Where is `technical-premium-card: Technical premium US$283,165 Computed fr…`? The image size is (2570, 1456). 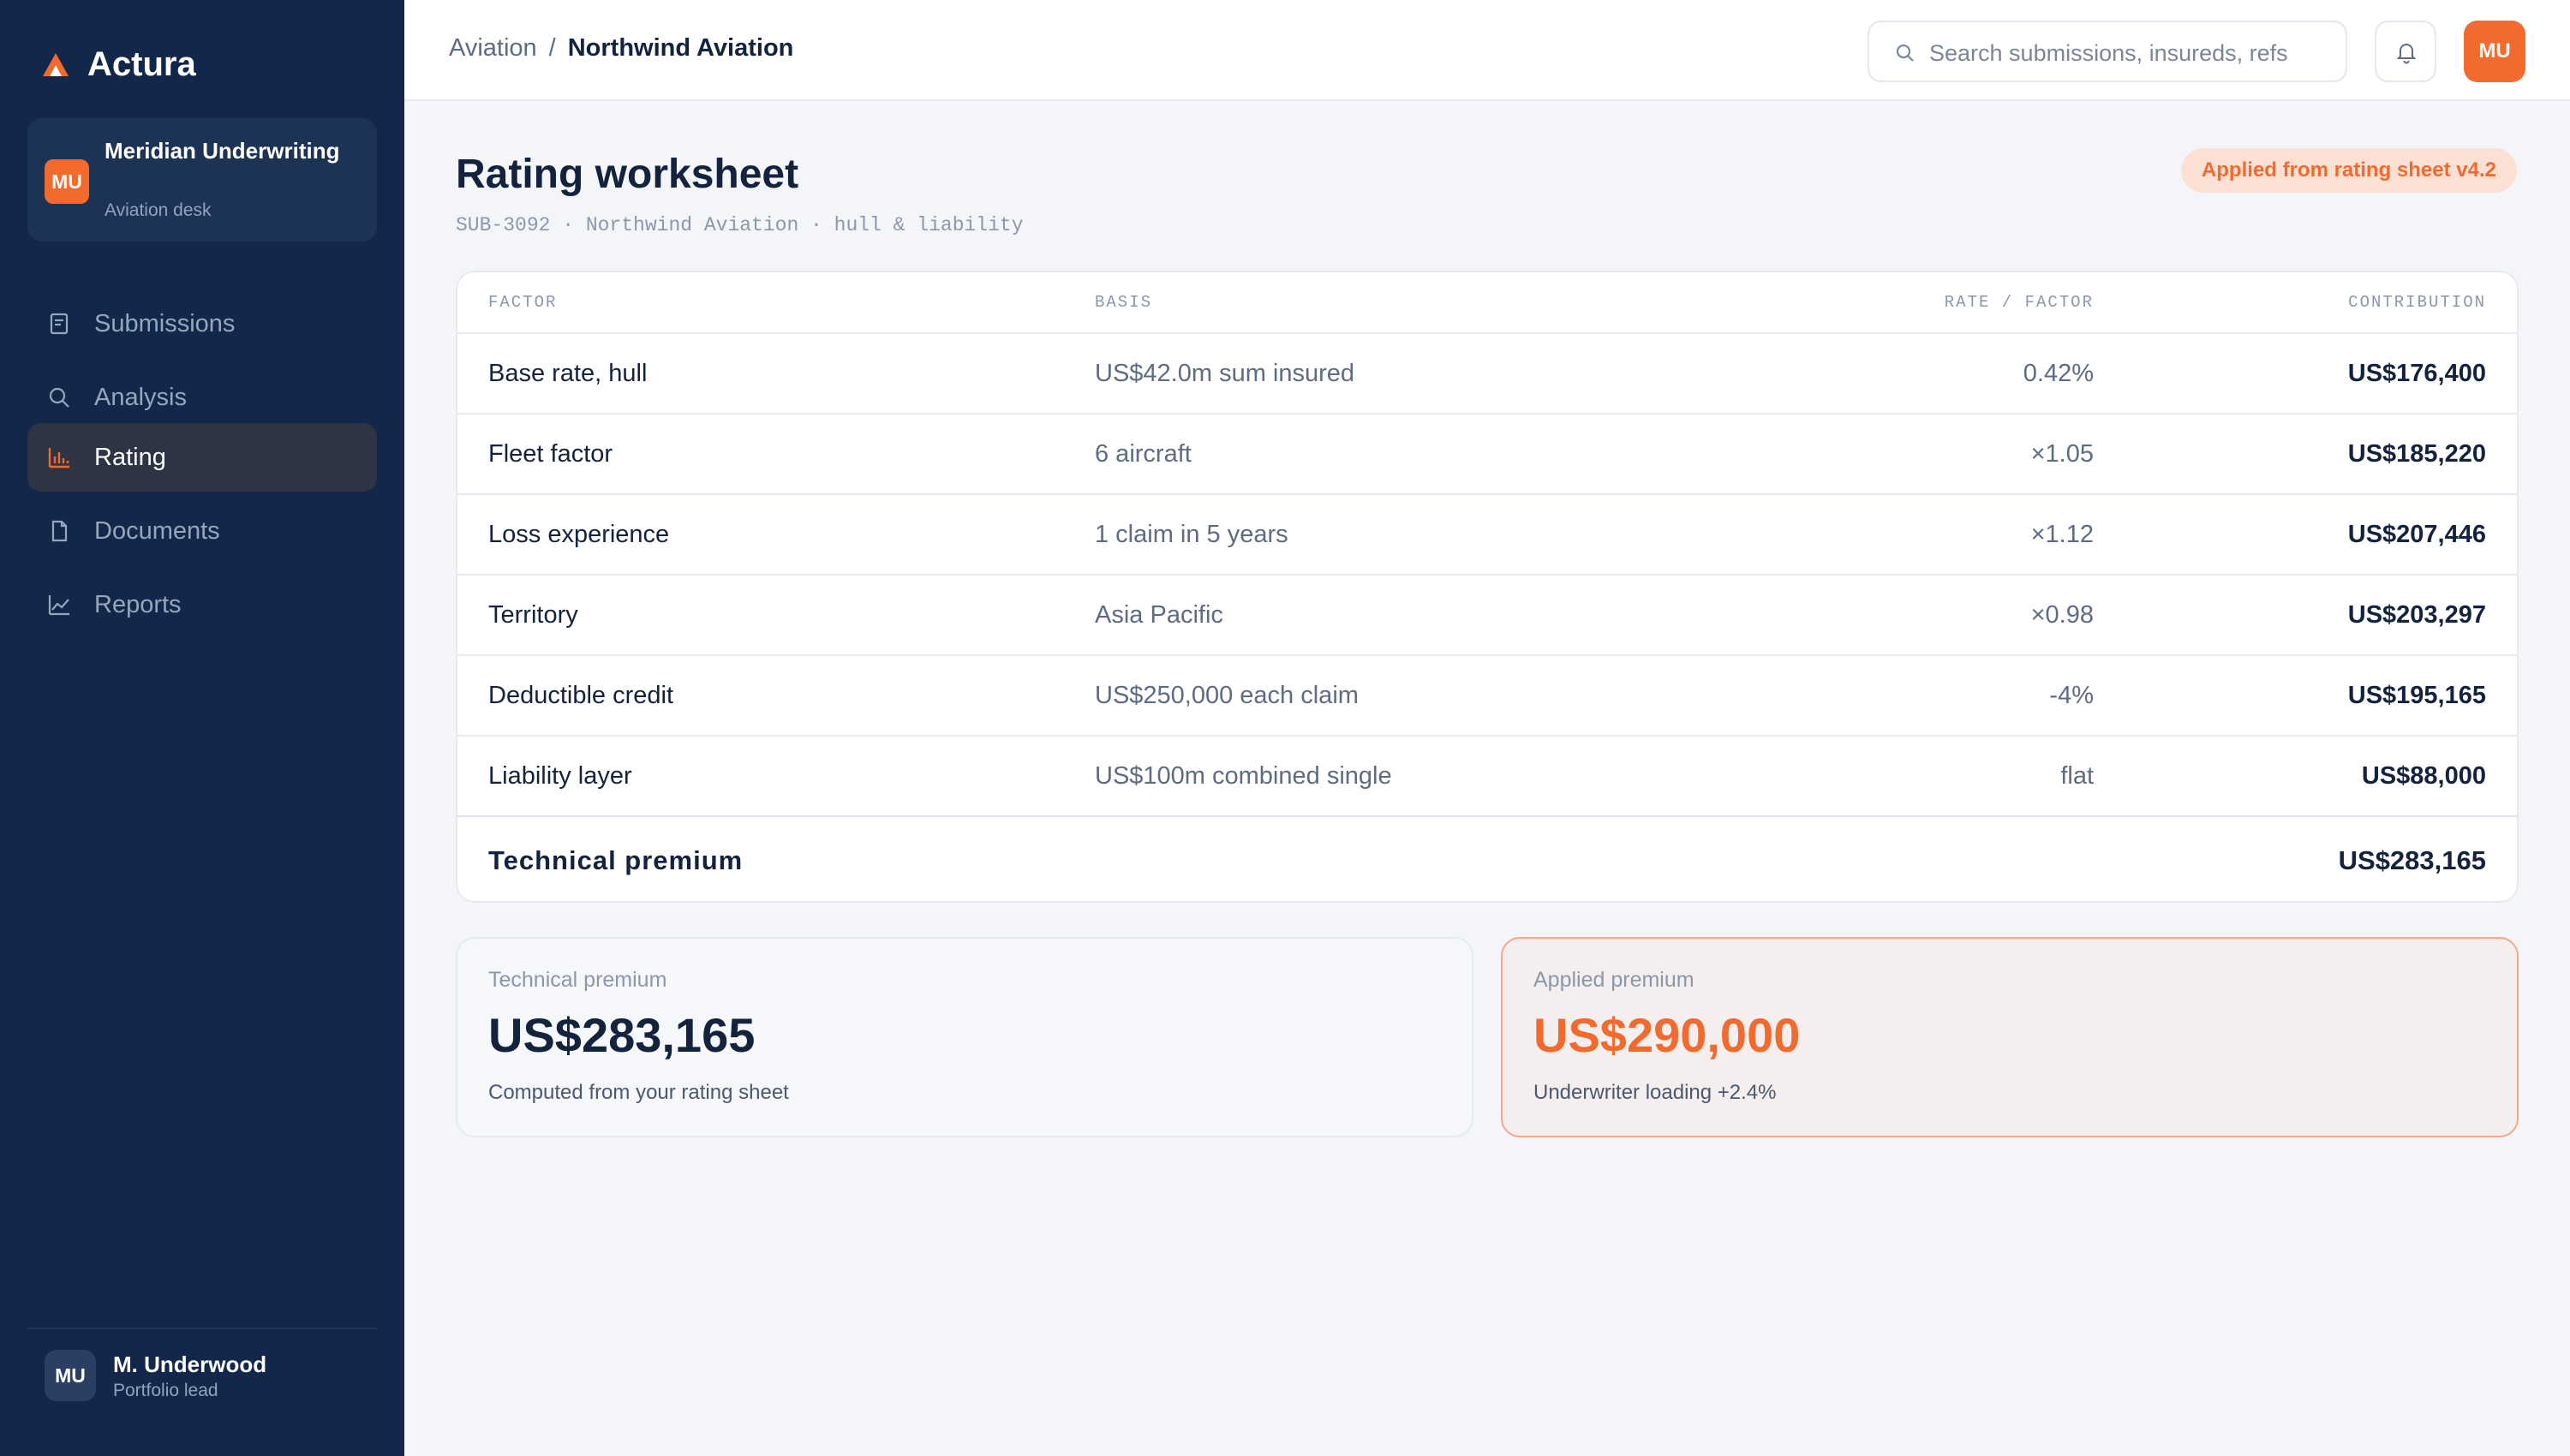 technical-premium-card: Technical premium US$283,165 Computed fr… is located at coordinates (965, 1037).